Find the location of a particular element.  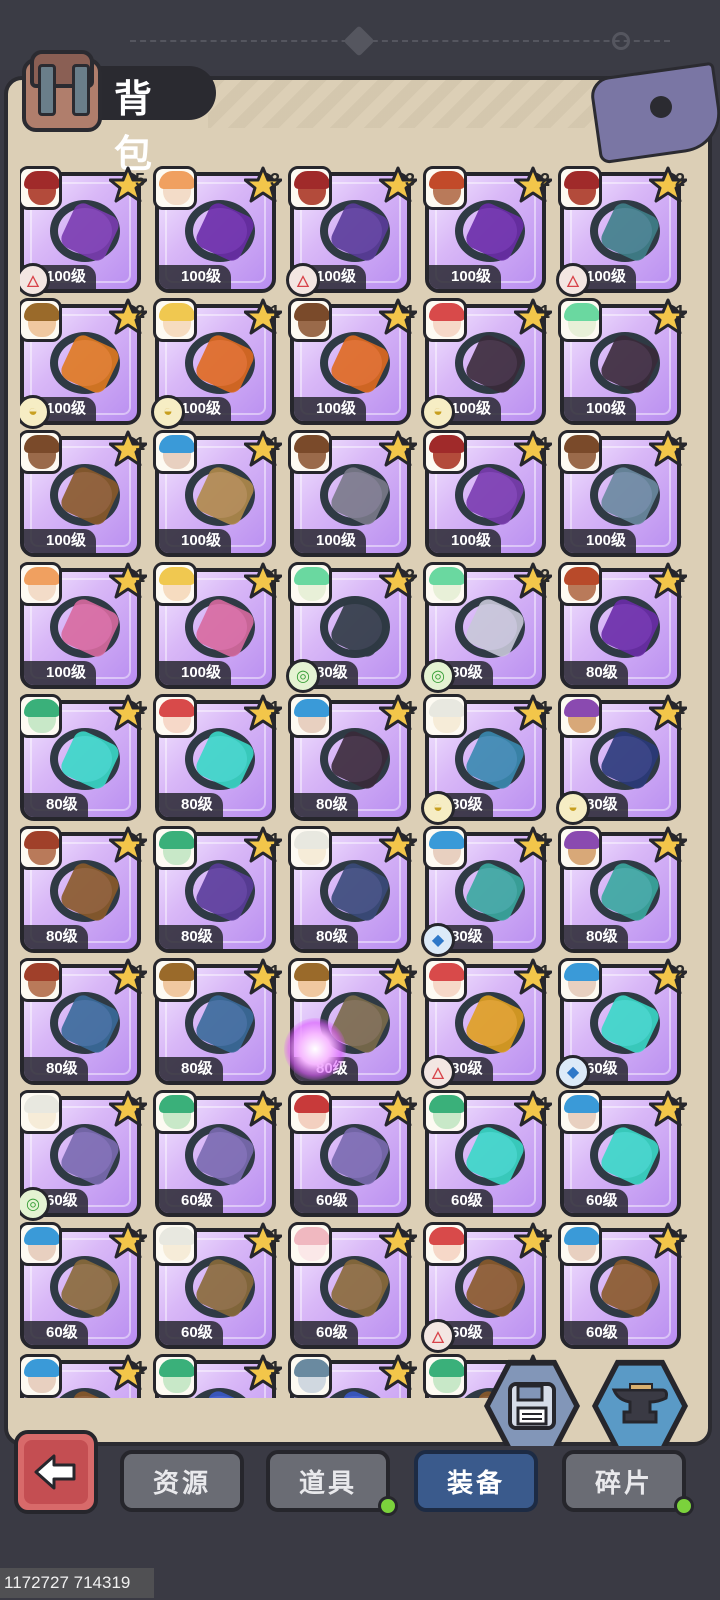

tab-equipment: 装备 is located at coordinates (476, 1481).